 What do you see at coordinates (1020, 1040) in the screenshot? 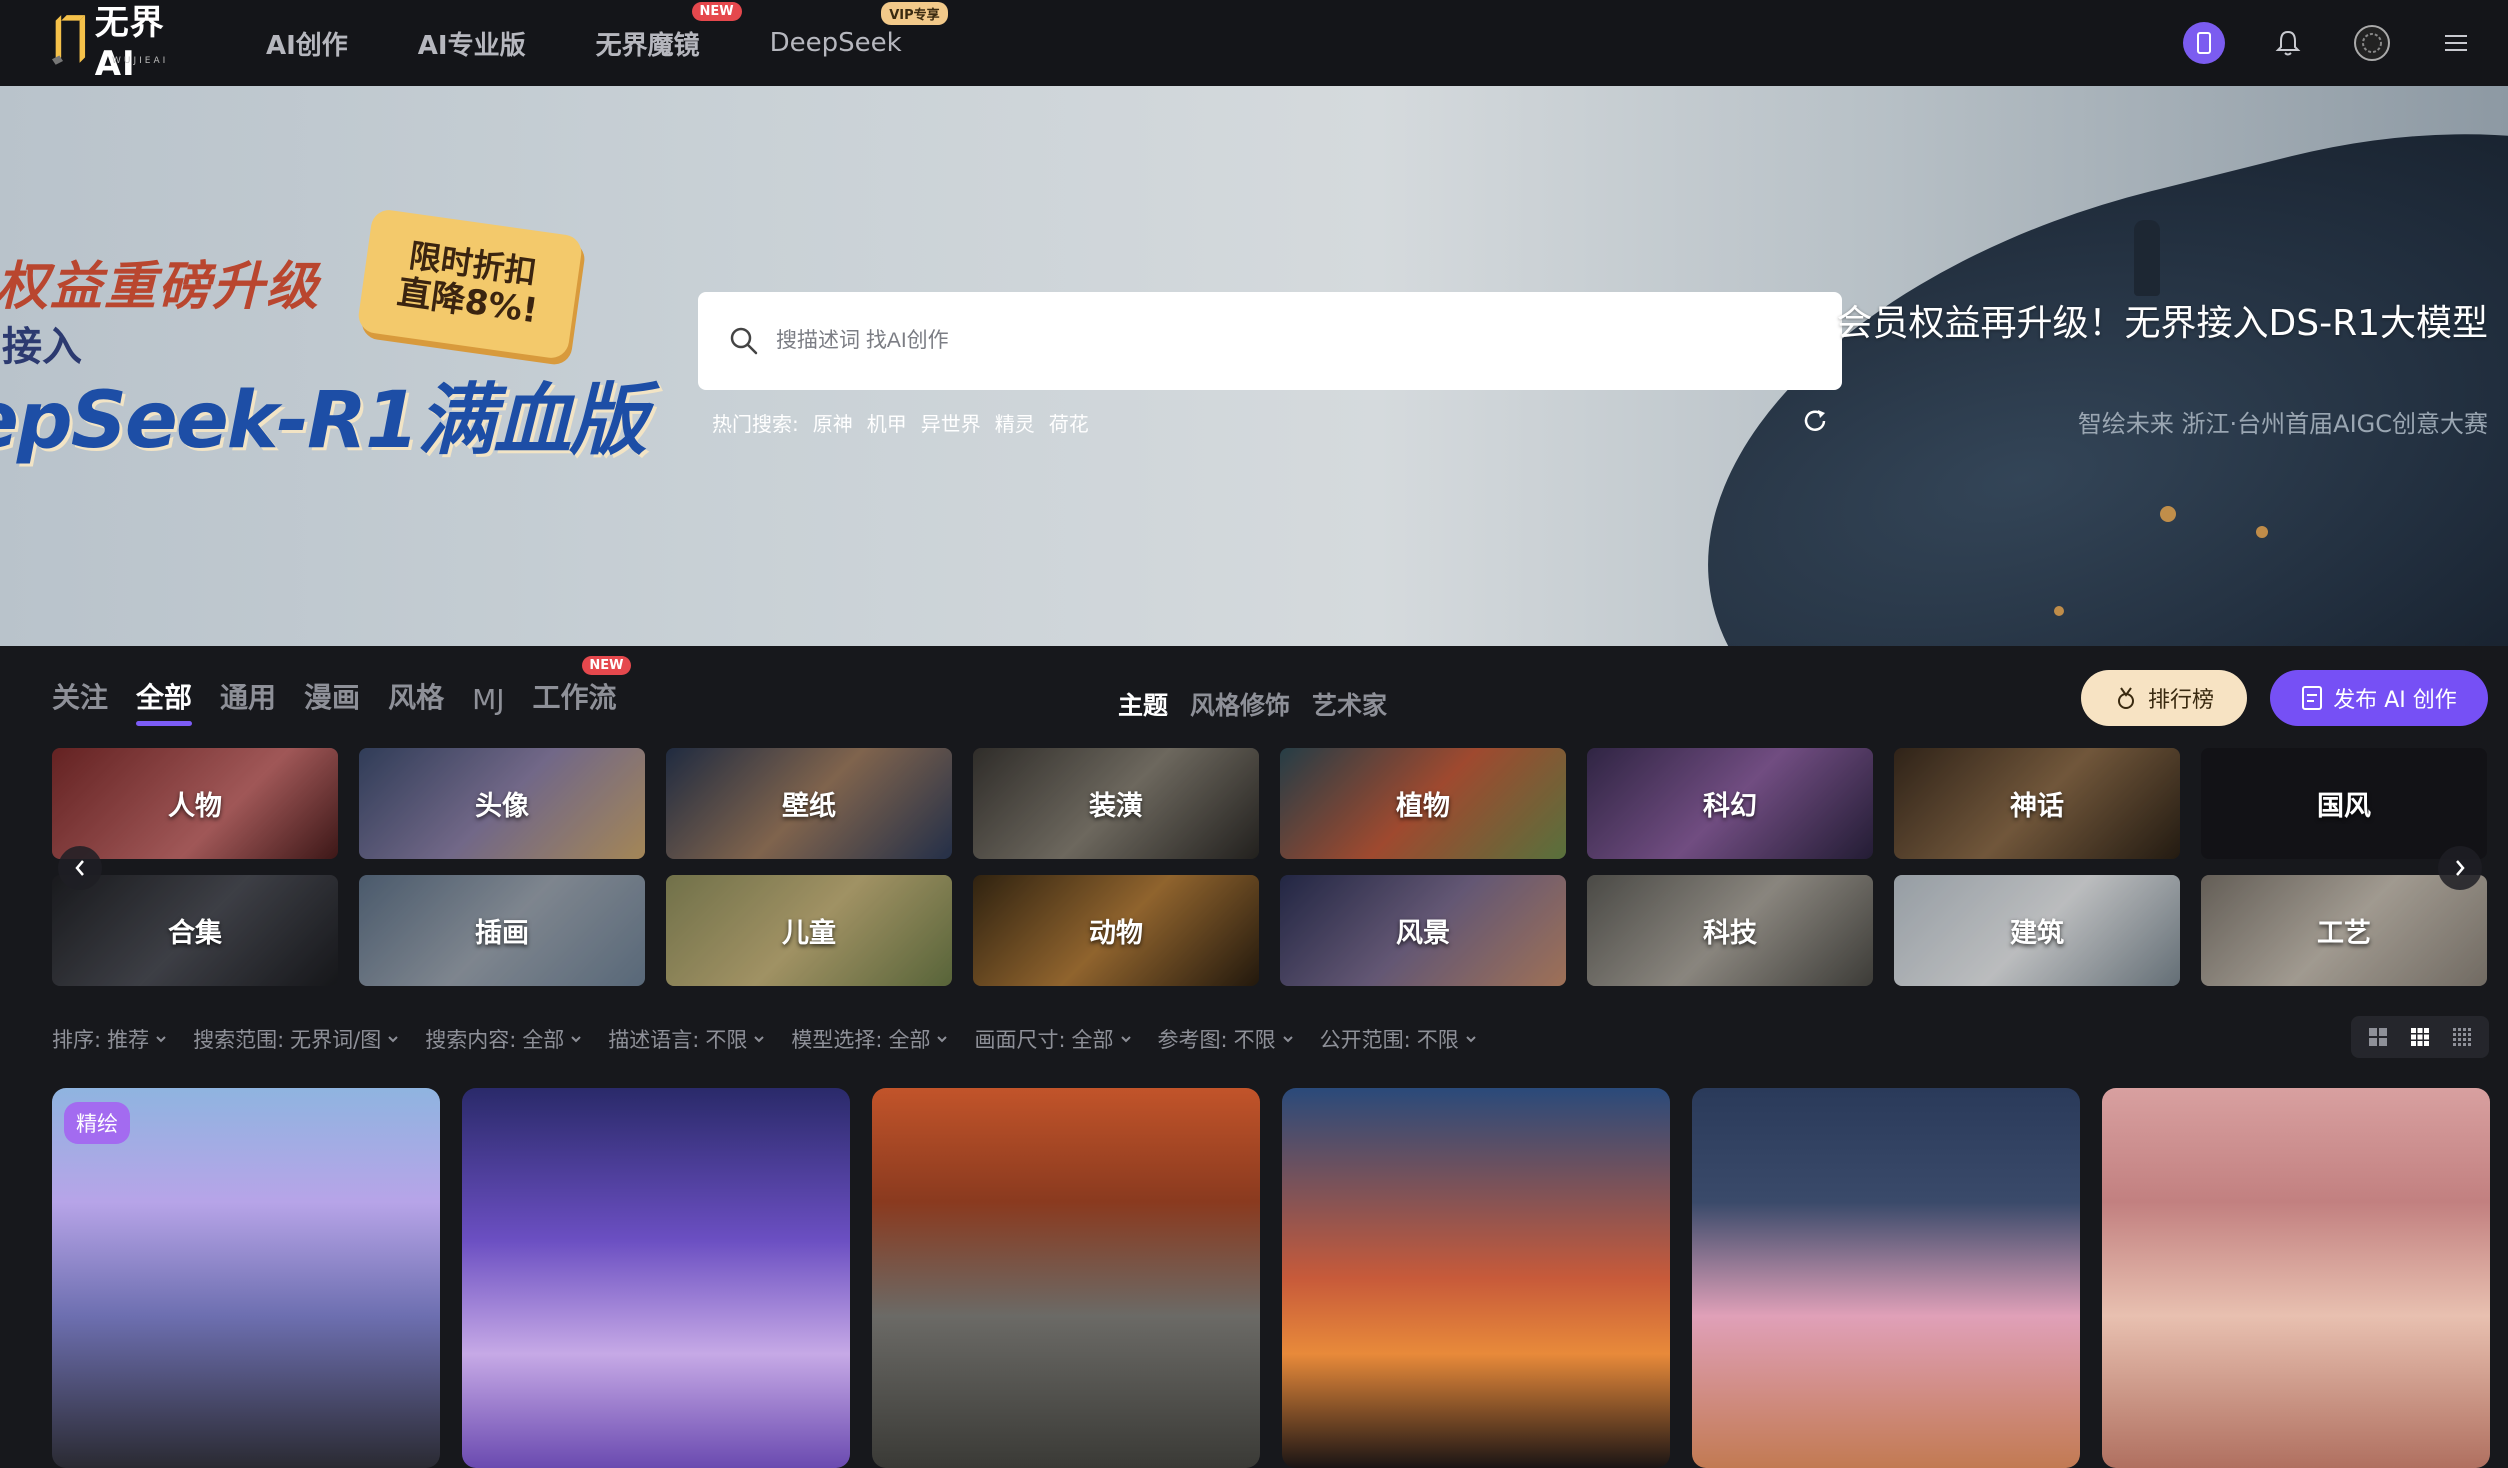
I see `filter-label: 画面尺寸:` at bounding box center [1020, 1040].